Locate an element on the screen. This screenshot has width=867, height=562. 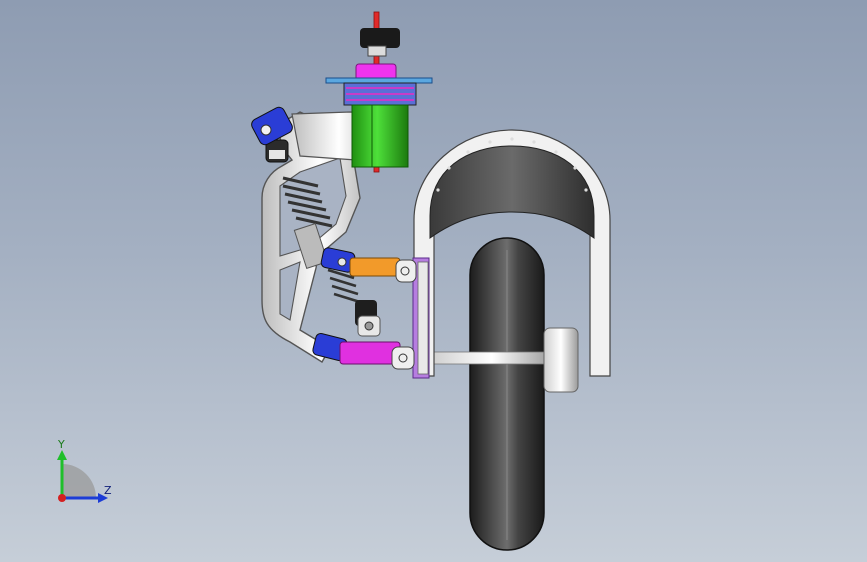
triad-quadrant is located at coordinates (79, 481).